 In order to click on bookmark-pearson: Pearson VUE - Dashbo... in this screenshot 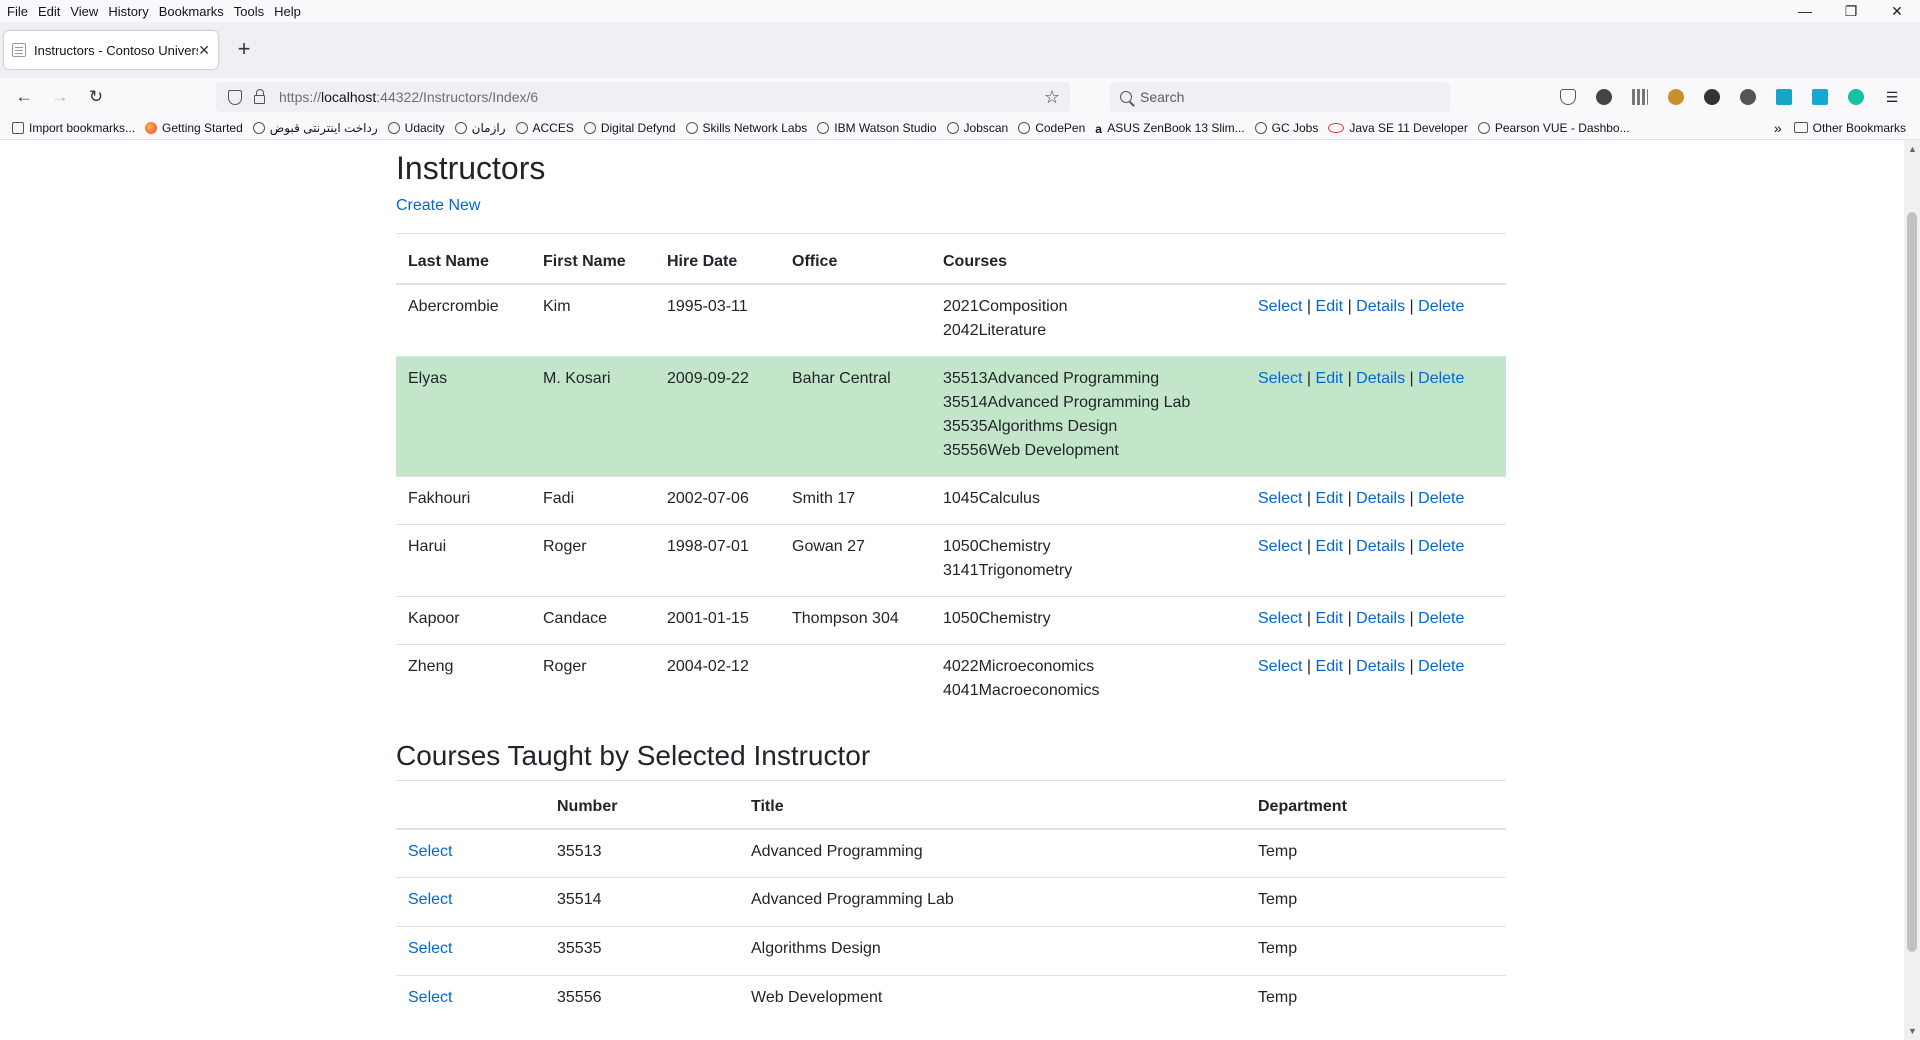, I will do `click(1553, 128)`.